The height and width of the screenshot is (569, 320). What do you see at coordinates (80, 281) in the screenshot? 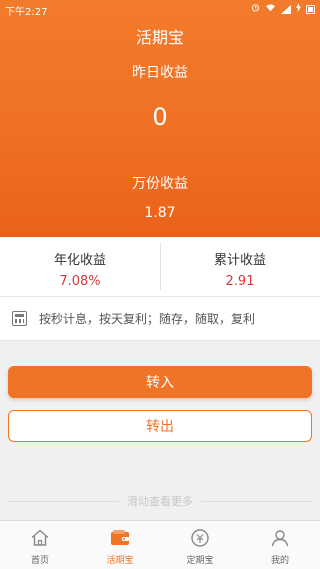
I see `annual-yield-value: 7.08%` at bounding box center [80, 281].